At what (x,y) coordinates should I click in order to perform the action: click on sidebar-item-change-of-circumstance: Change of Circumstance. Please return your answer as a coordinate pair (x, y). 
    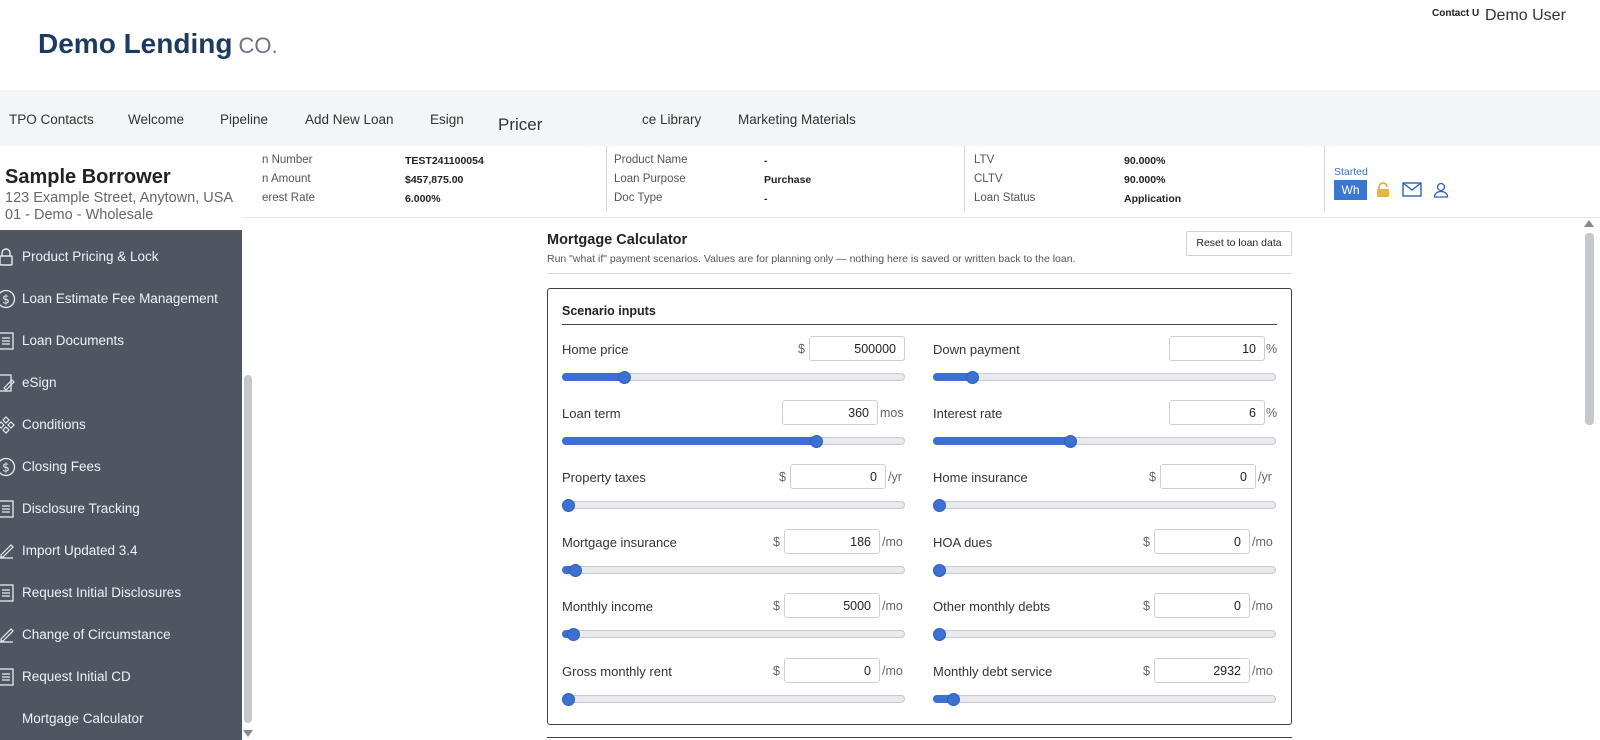
    Looking at the image, I should click on (121, 635).